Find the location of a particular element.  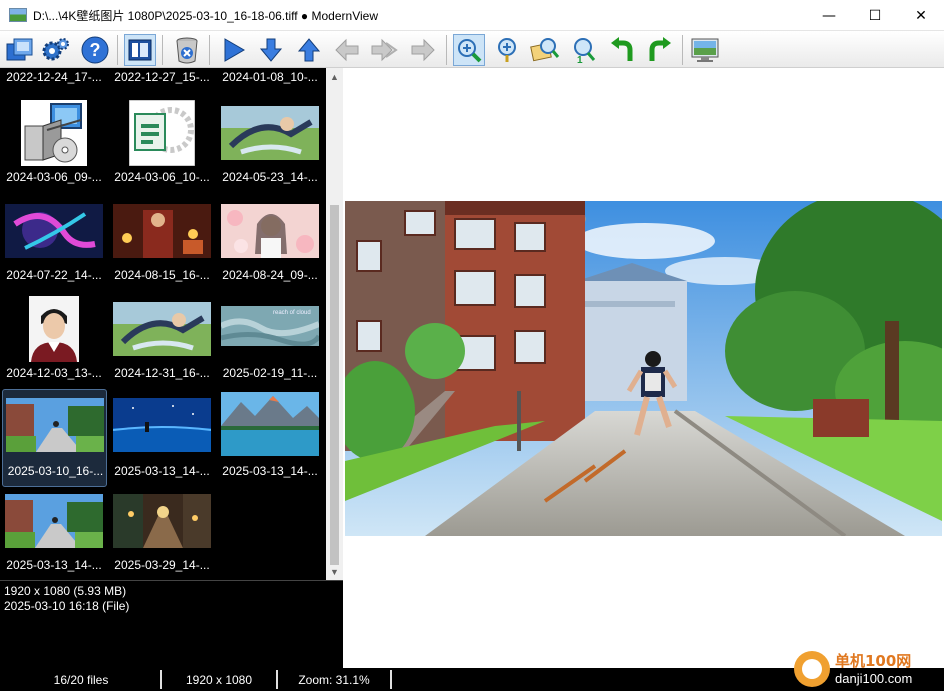

night-sky-thumbnail is located at coordinates (162, 425).